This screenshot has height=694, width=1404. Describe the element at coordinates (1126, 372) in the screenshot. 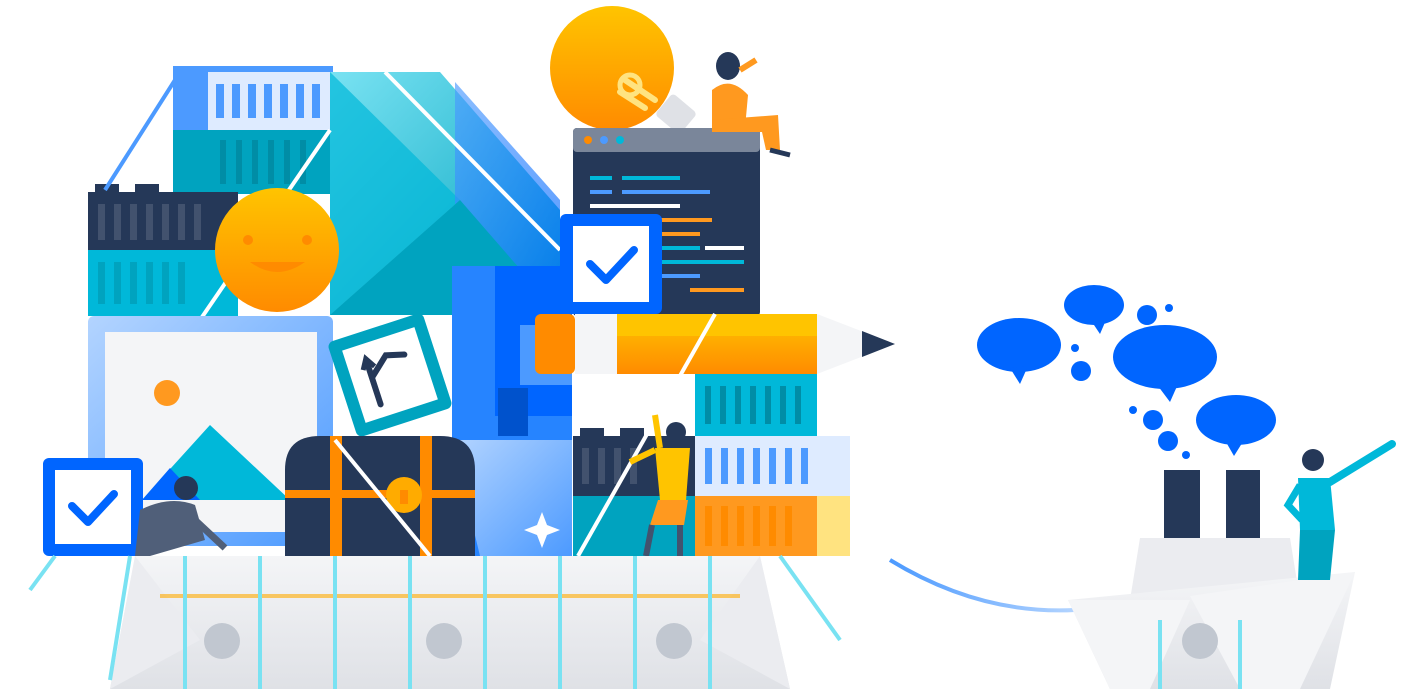

I see `speech-bubble-icon` at that location.